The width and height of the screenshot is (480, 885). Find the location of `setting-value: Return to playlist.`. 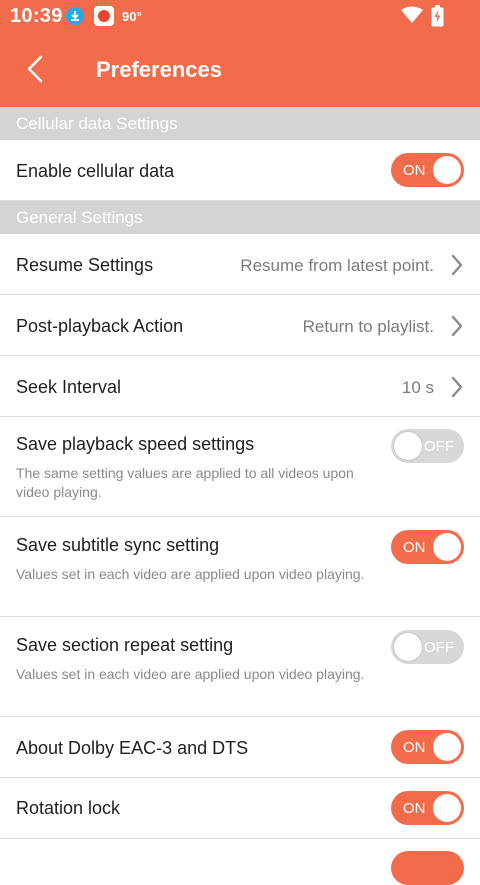

setting-value: Return to playlist. is located at coordinates (368, 326).